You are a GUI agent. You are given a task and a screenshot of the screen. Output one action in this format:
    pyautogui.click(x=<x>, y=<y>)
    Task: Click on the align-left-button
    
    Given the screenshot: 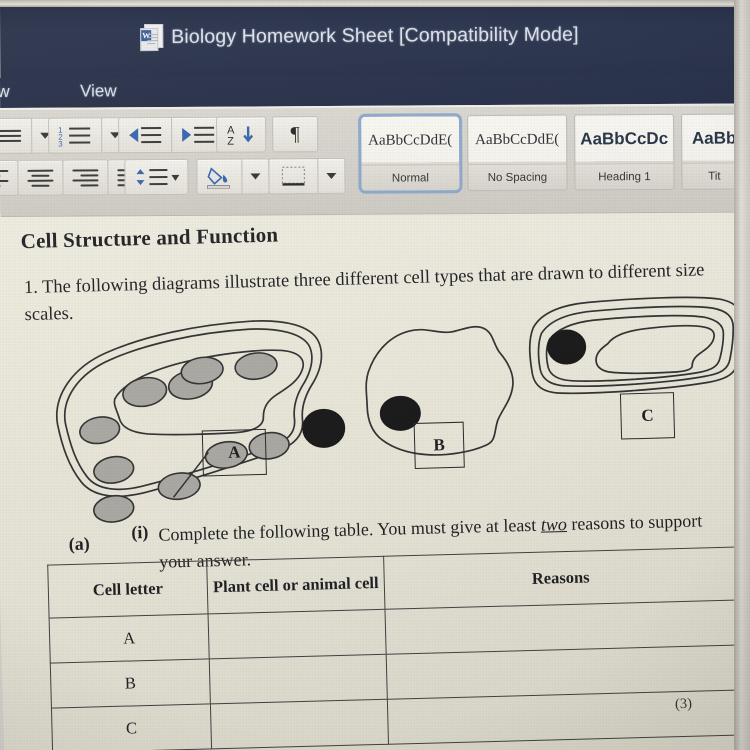 What is the action you would take?
    pyautogui.click(x=9, y=178)
    